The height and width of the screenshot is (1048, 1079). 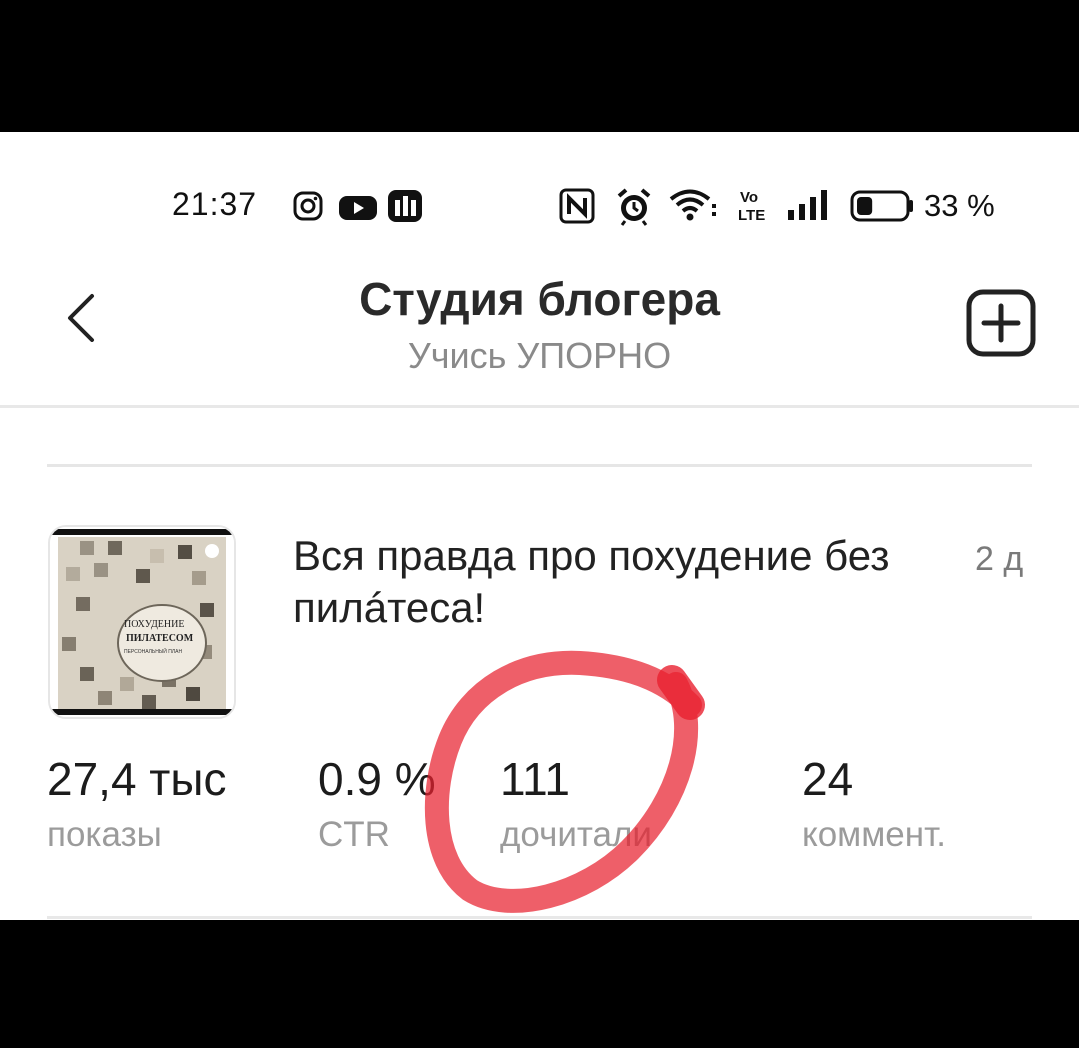 What do you see at coordinates (539, 299) in the screenshot?
I see `page-title: Студия блогера` at bounding box center [539, 299].